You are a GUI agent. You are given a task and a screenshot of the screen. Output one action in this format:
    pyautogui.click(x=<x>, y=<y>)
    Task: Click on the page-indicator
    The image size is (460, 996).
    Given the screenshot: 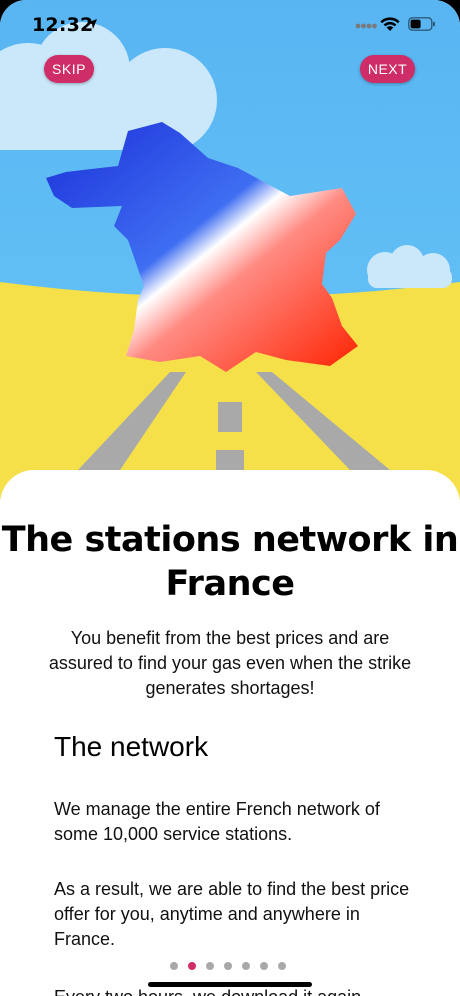 What is the action you would take?
    pyautogui.click(x=230, y=967)
    